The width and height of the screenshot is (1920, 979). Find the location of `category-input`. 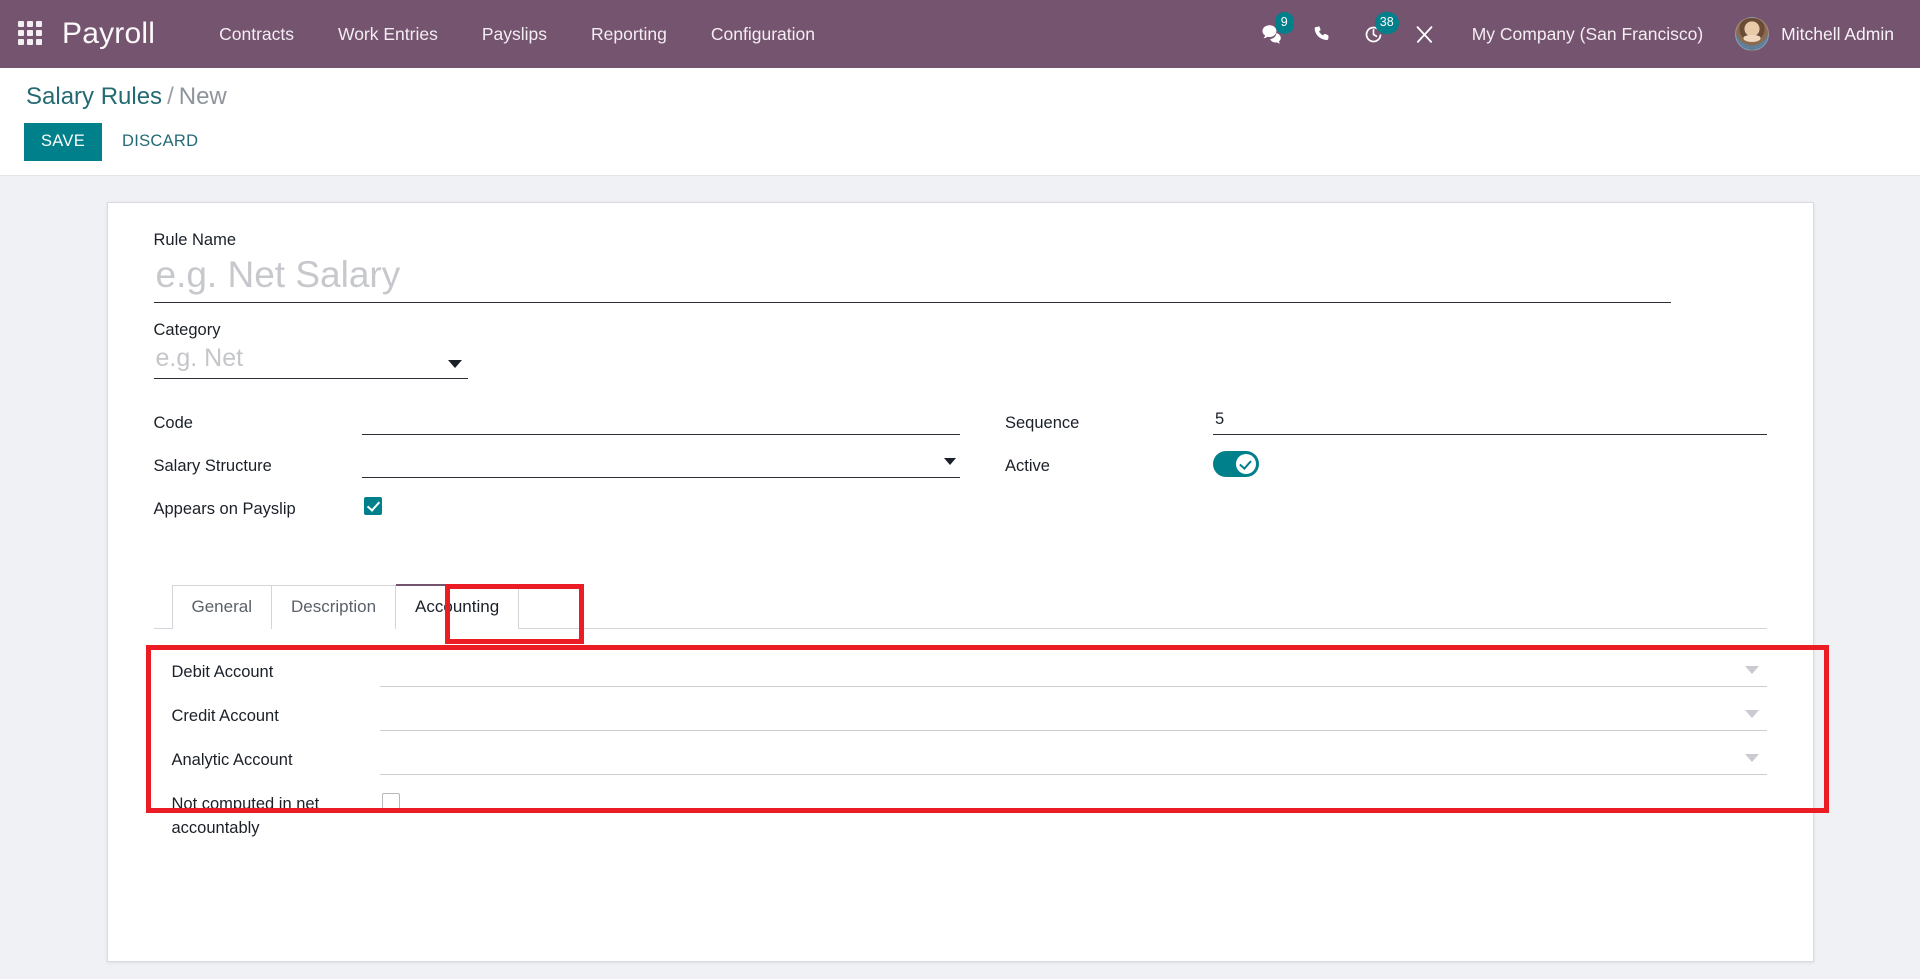

category-input is located at coordinates (310, 361).